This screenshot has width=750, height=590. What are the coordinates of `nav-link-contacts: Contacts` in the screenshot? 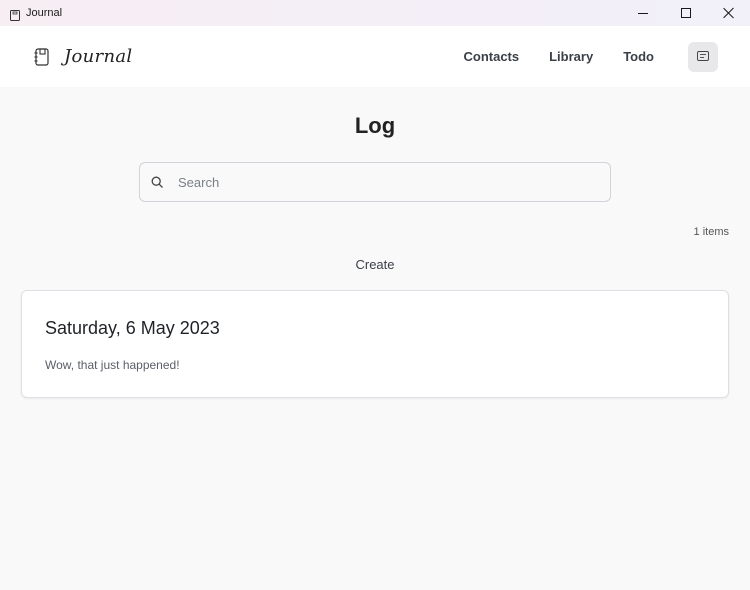 It's located at (491, 56).